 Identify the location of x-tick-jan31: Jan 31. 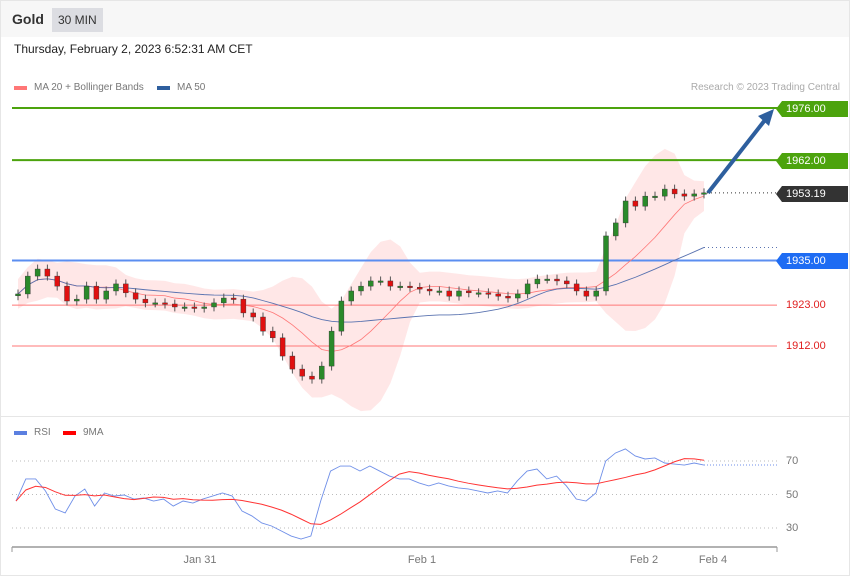
(200, 560).